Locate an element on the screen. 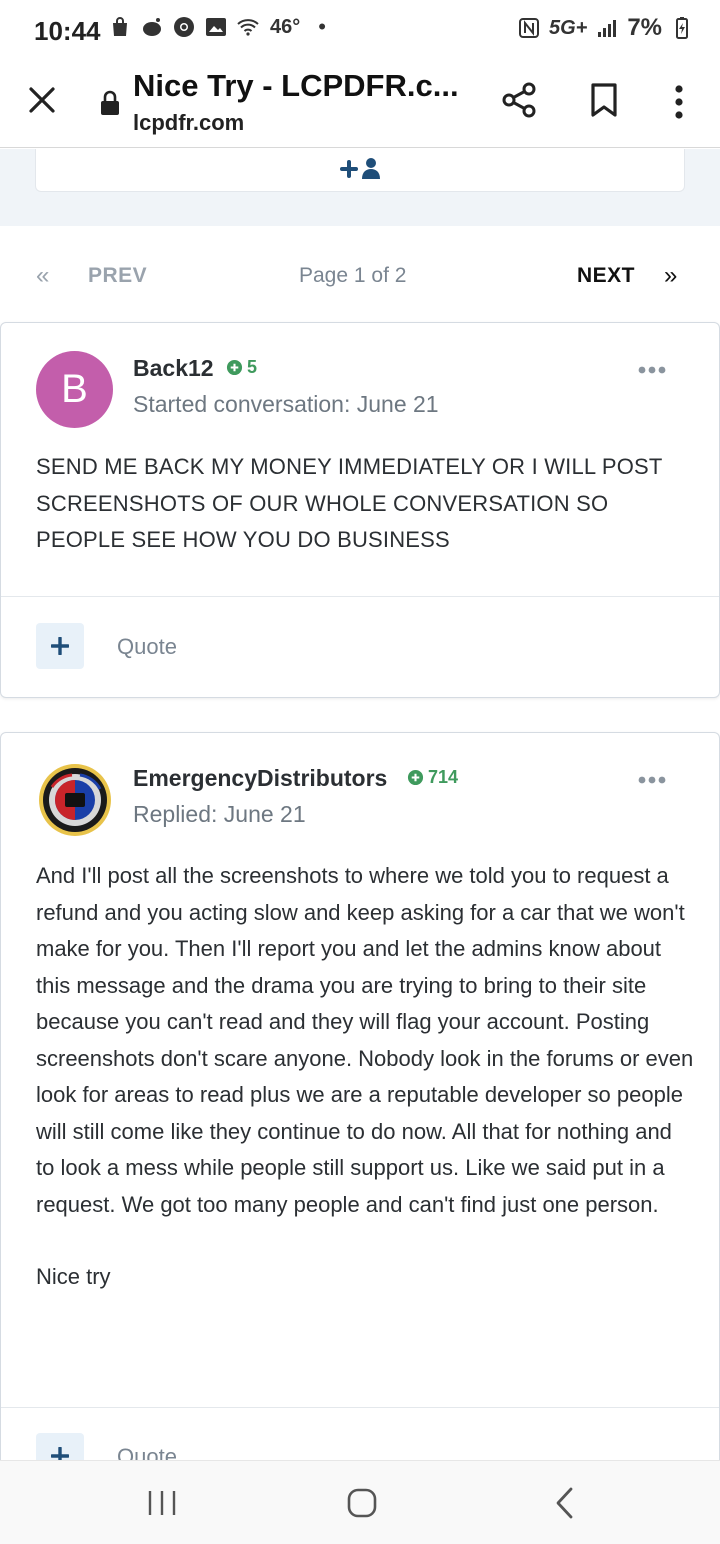 Image resolution: width=720 pixels, height=1544 pixels. post-meta: Replied: June 21 is located at coordinates (219, 814).